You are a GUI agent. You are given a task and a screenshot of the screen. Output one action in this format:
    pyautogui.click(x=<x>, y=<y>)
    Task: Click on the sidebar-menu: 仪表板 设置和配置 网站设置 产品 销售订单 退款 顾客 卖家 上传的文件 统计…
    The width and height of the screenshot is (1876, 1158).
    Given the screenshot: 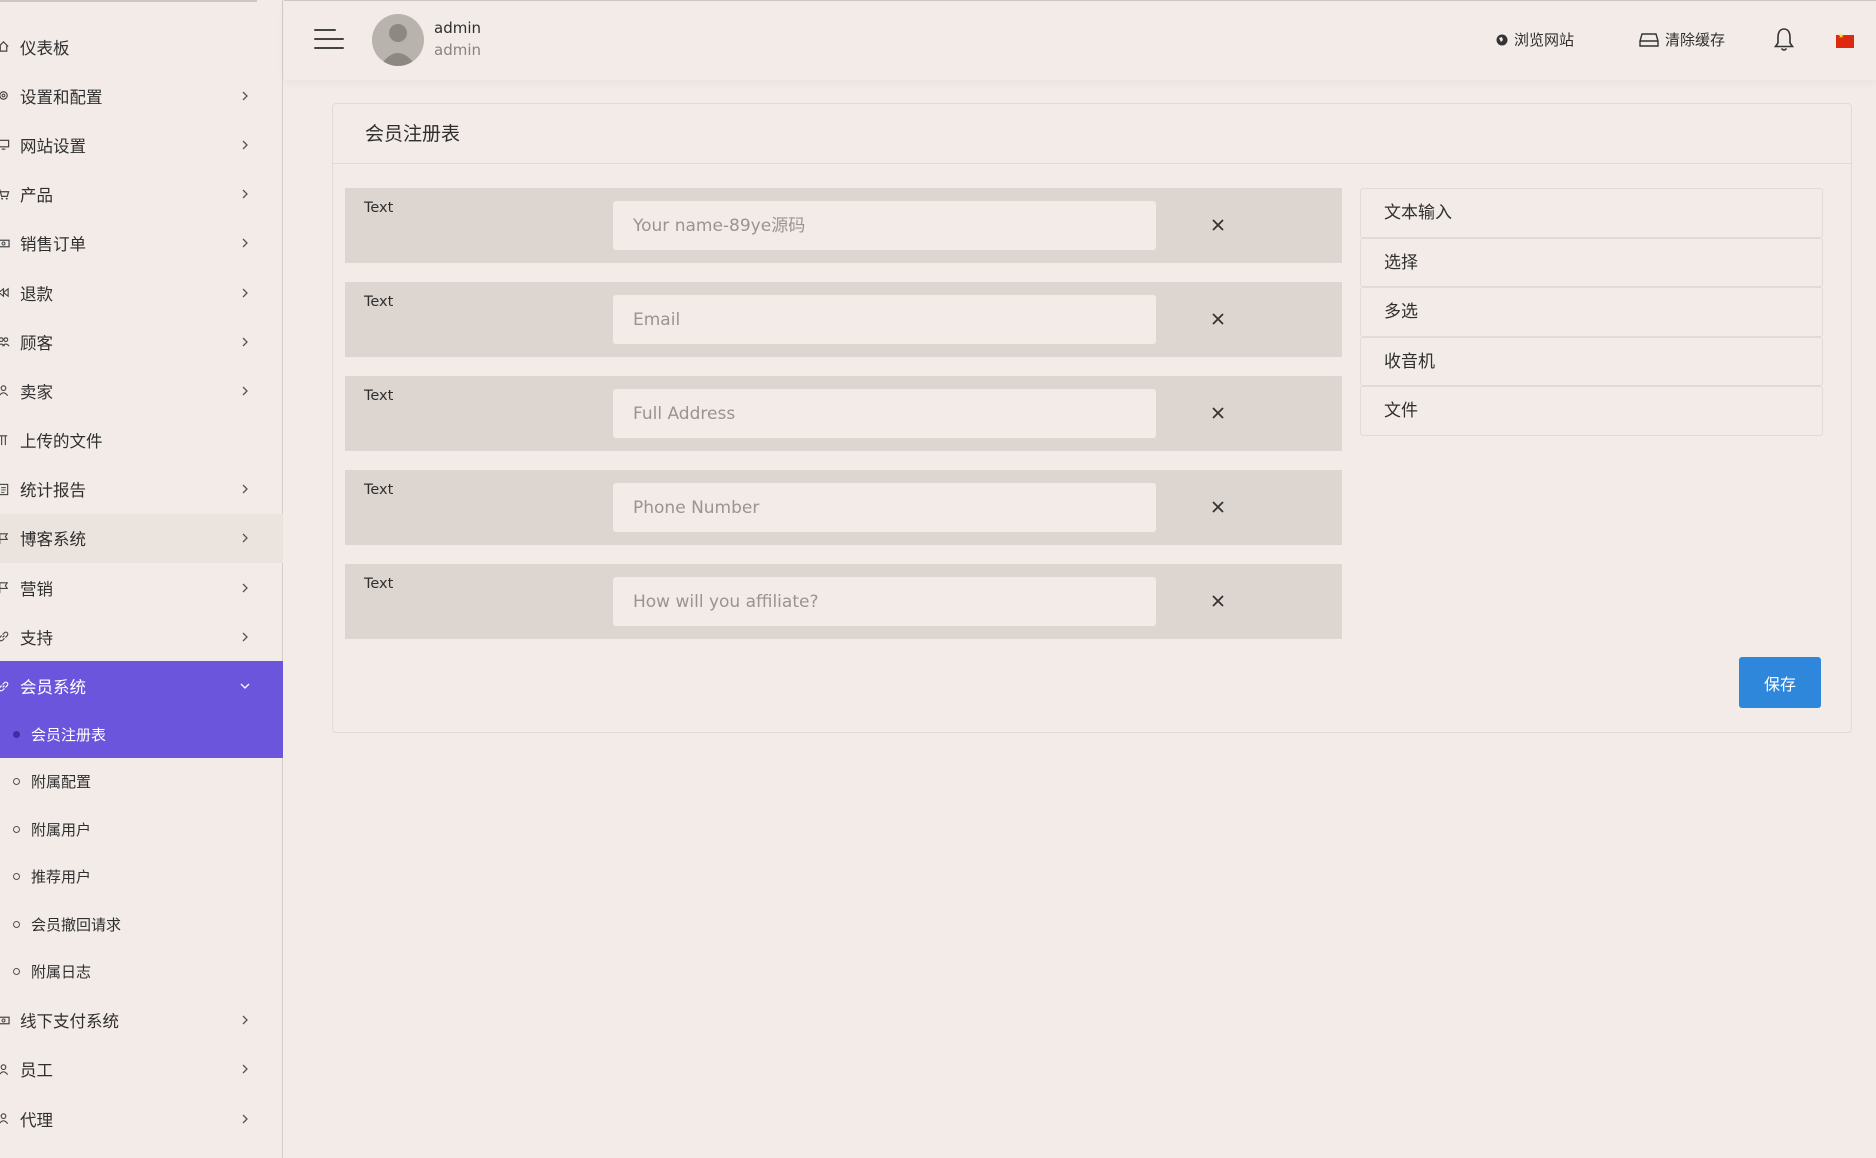 What is the action you would take?
    pyautogui.click(x=141, y=582)
    